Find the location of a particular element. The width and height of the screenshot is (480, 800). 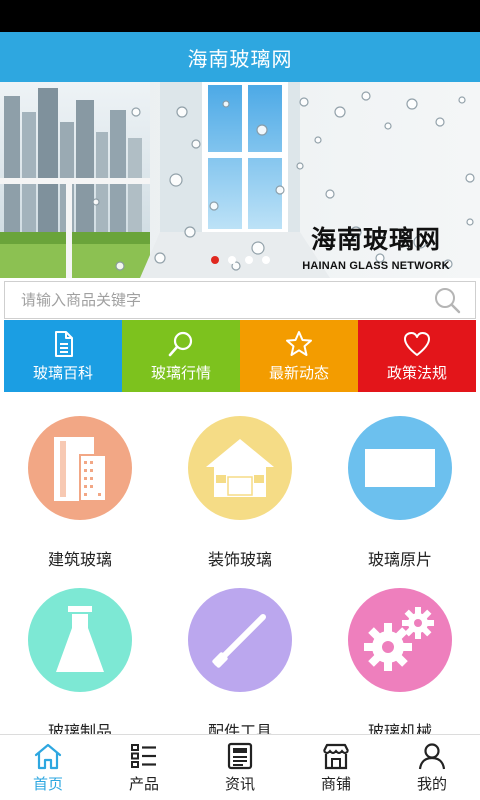

heart-icon is located at coordinates (417, 343).